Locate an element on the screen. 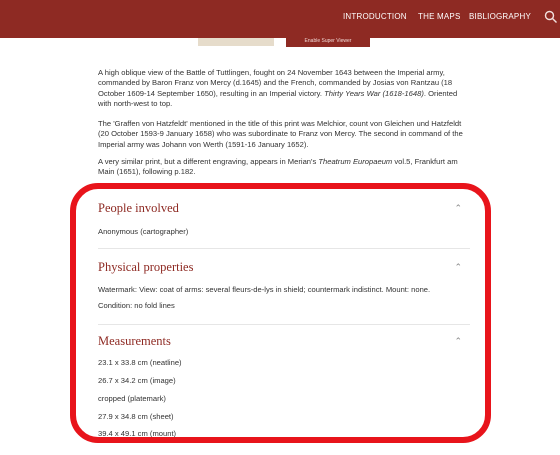 The image size is (560, 455). list-item: 27.9 x 34.8 cm (sheet) is located at coordinates (136, 416).